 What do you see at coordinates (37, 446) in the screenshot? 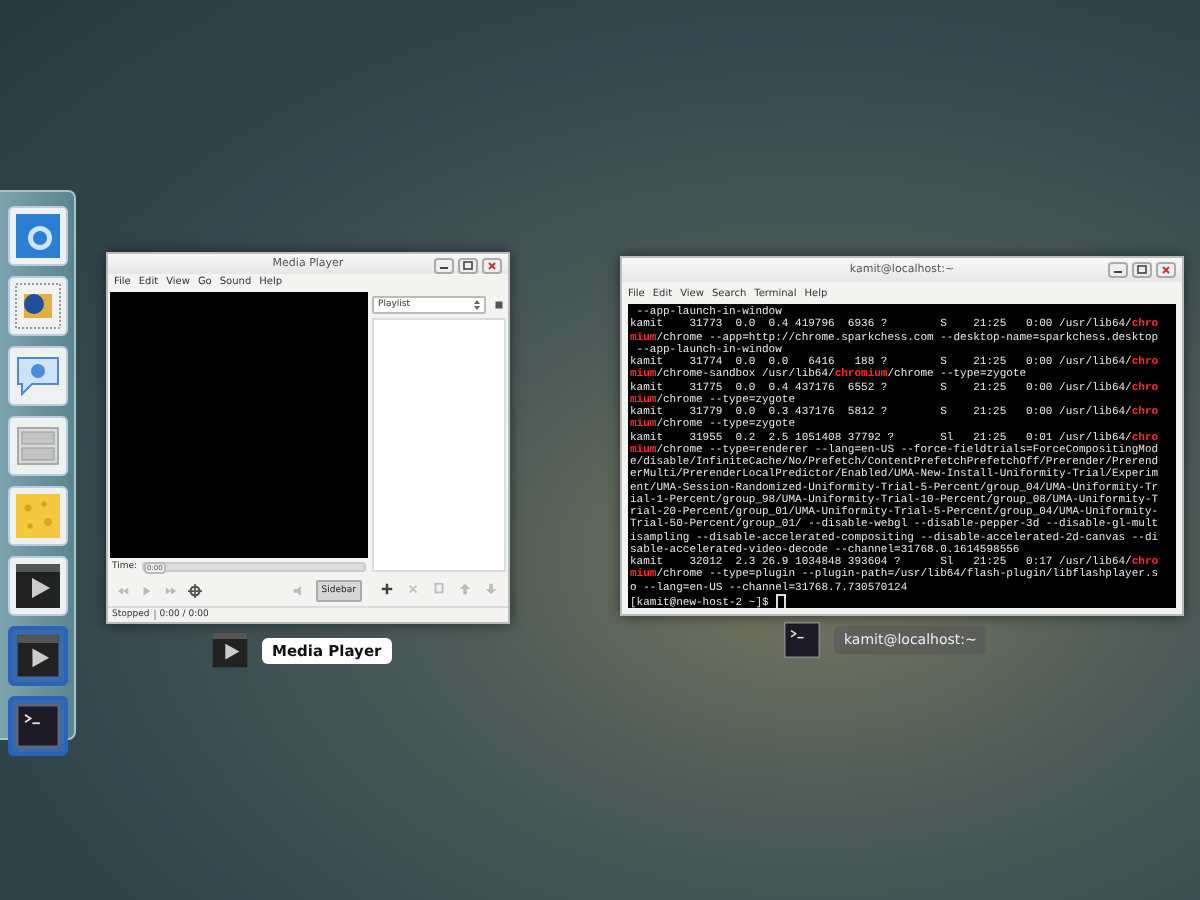
I see `drawer-icon` at bounding box center [37, 446].